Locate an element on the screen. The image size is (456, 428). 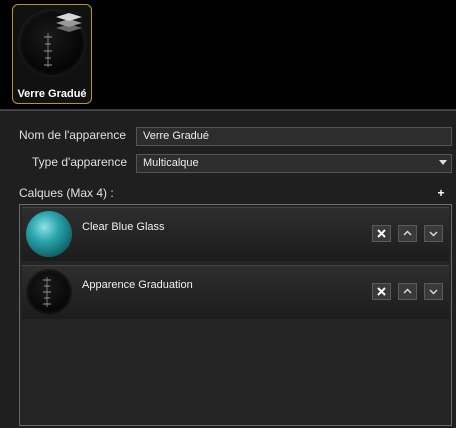
dropdown-arrow-icon is located at coordinates (443, 162).